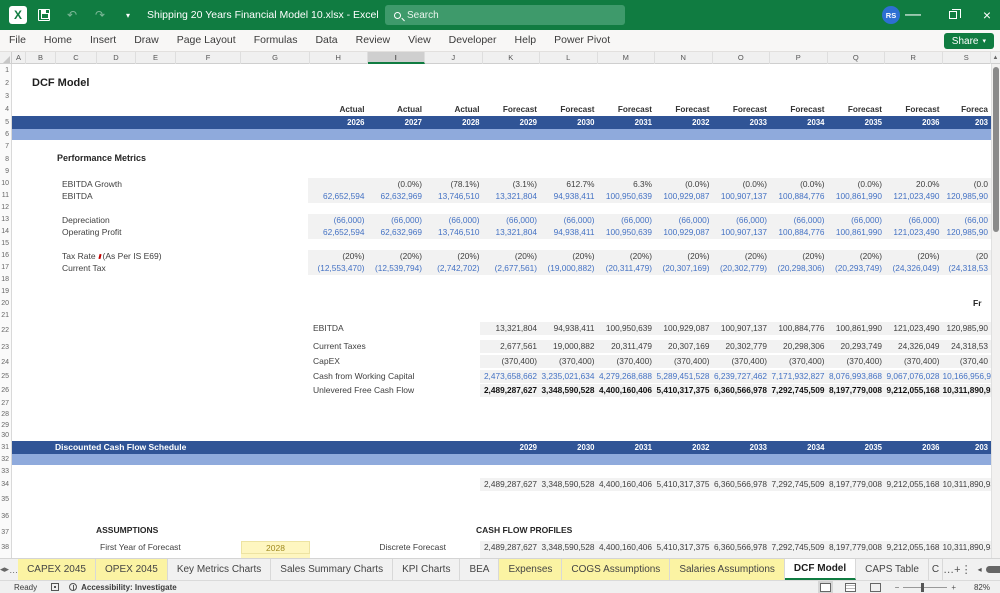  What do you see at coordinates (684, 346) in the screenshot?
I see `fcf-23-cell: 20,307,169` at bounding box center [684, 346].